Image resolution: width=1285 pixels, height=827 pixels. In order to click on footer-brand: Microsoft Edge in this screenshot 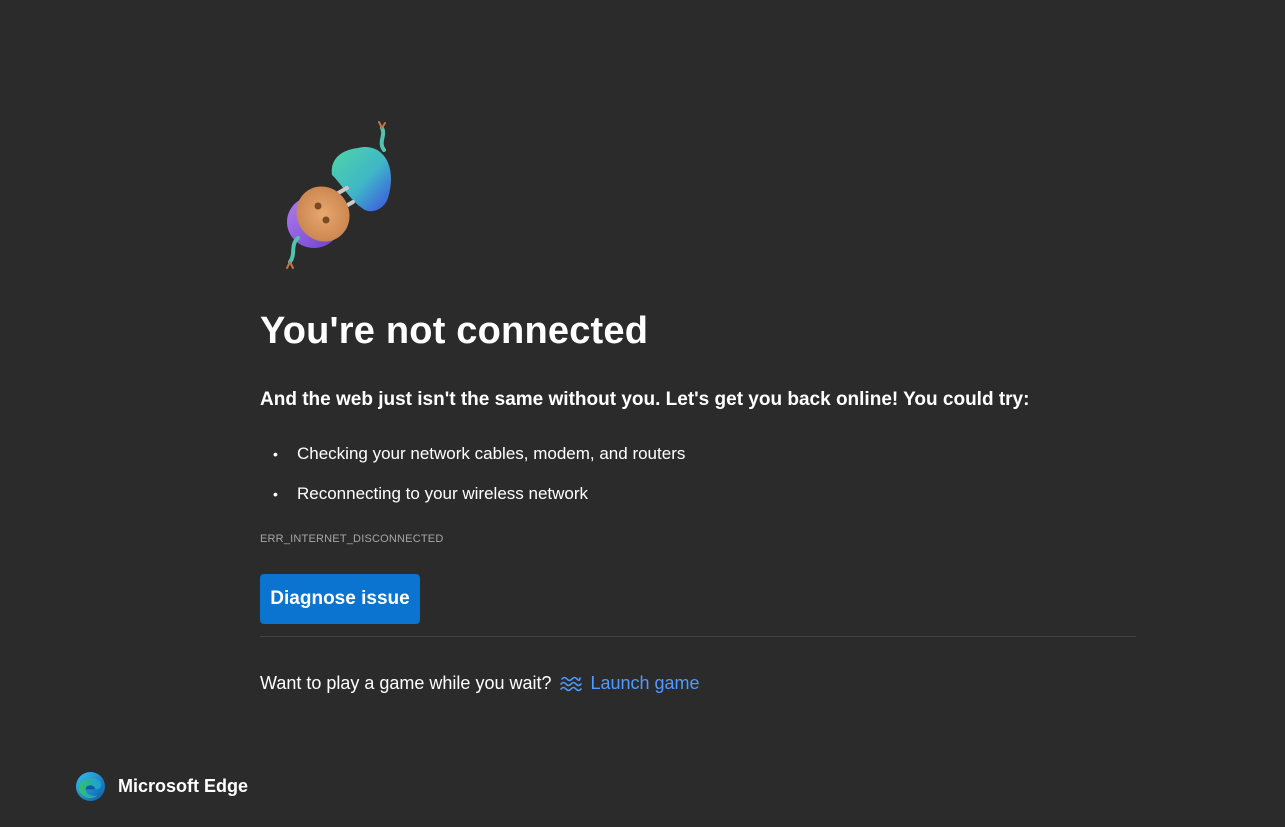, I will do `click(161, 786)`.